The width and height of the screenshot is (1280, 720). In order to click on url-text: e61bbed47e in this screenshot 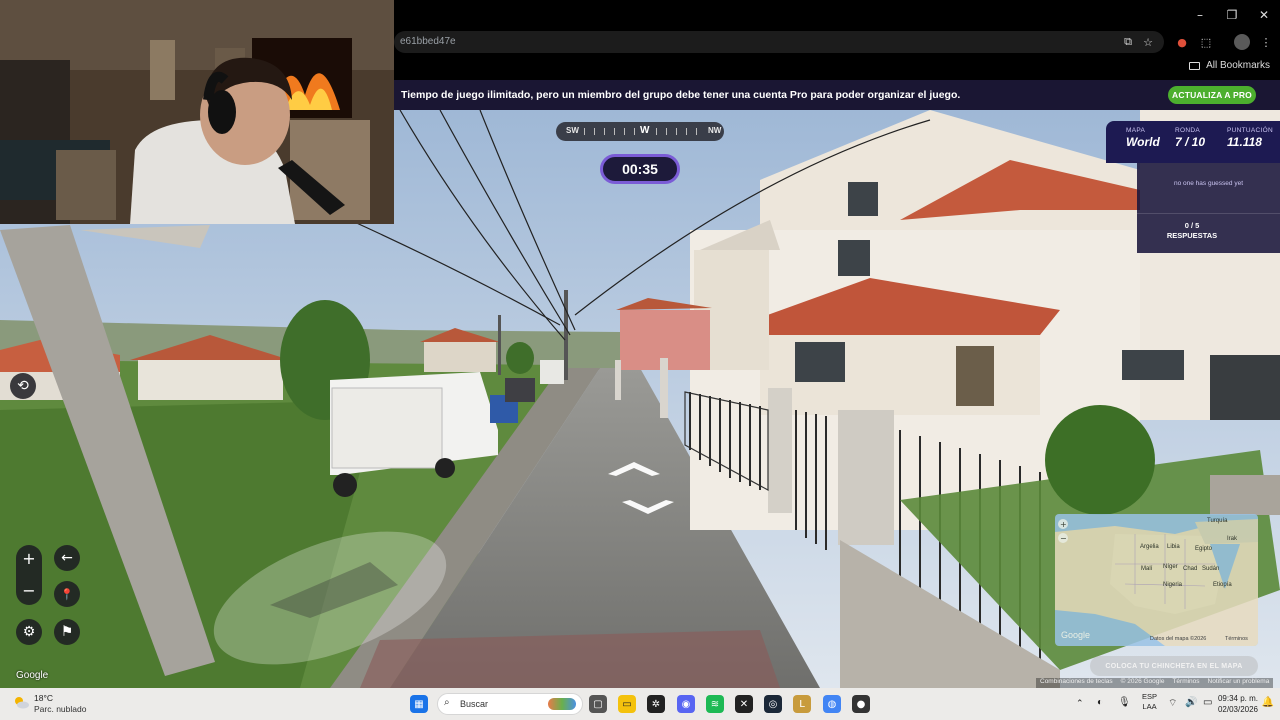, I will do `click(428, 41)`.